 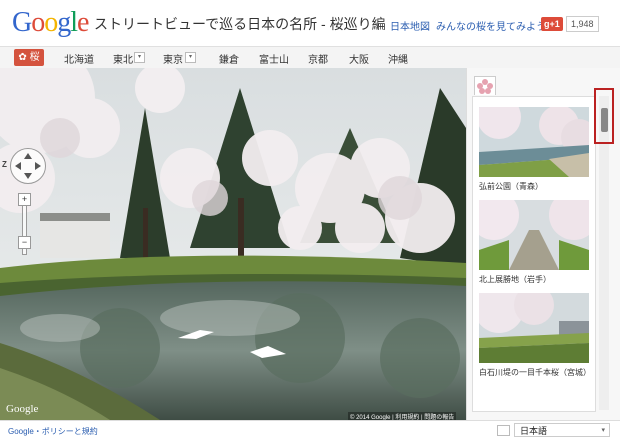 I want to click on nav-item-kyoto: 京都, so click(x=318, y=58).